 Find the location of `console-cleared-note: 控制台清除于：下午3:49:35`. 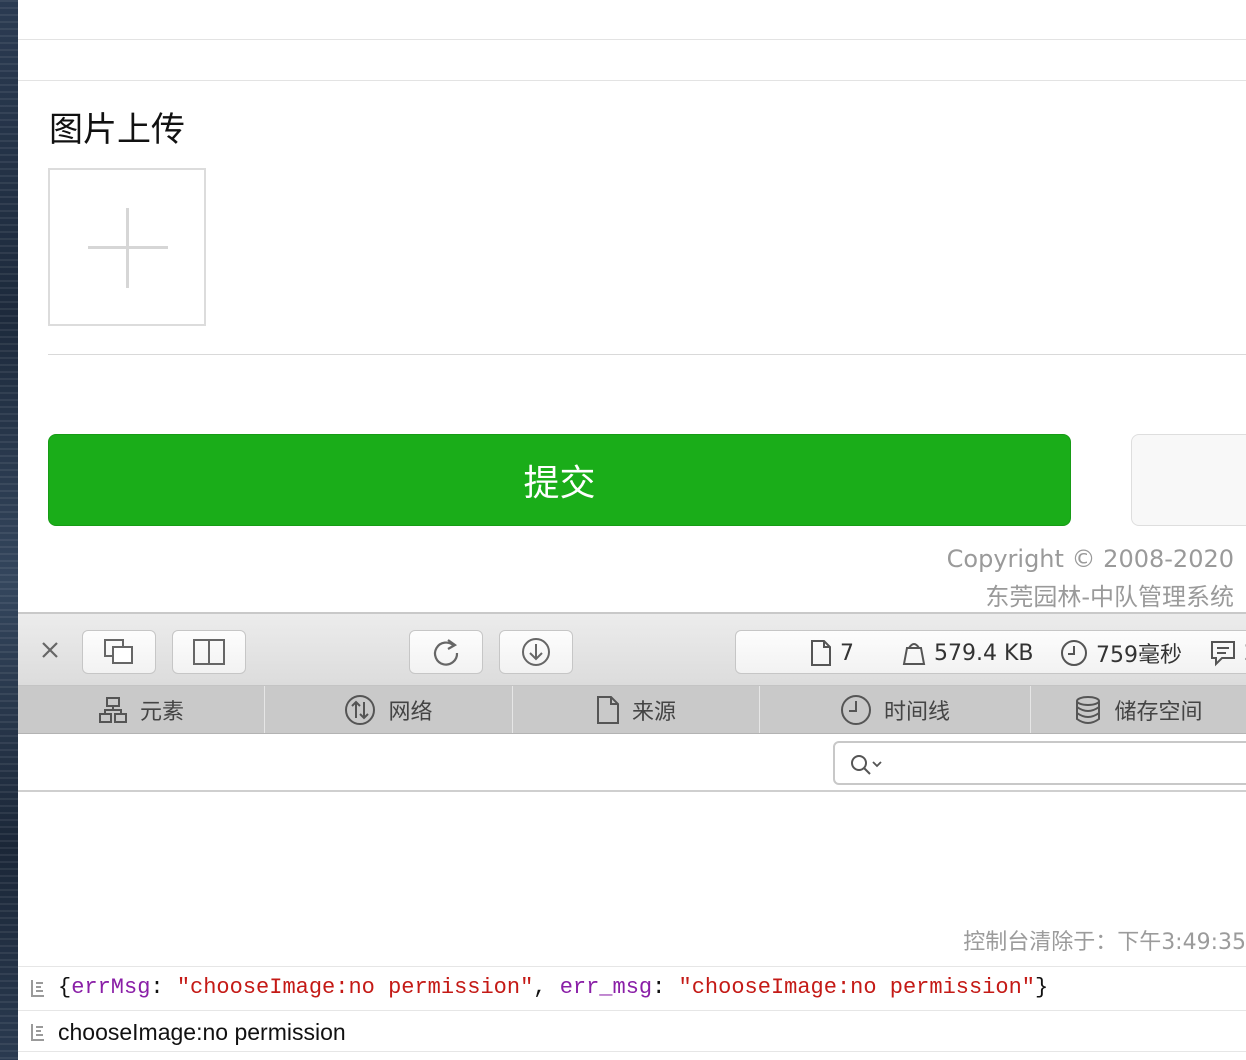

console-cleared-note: 控制台清除于：下午3:49:35 is located at coordinates (1104, 942).